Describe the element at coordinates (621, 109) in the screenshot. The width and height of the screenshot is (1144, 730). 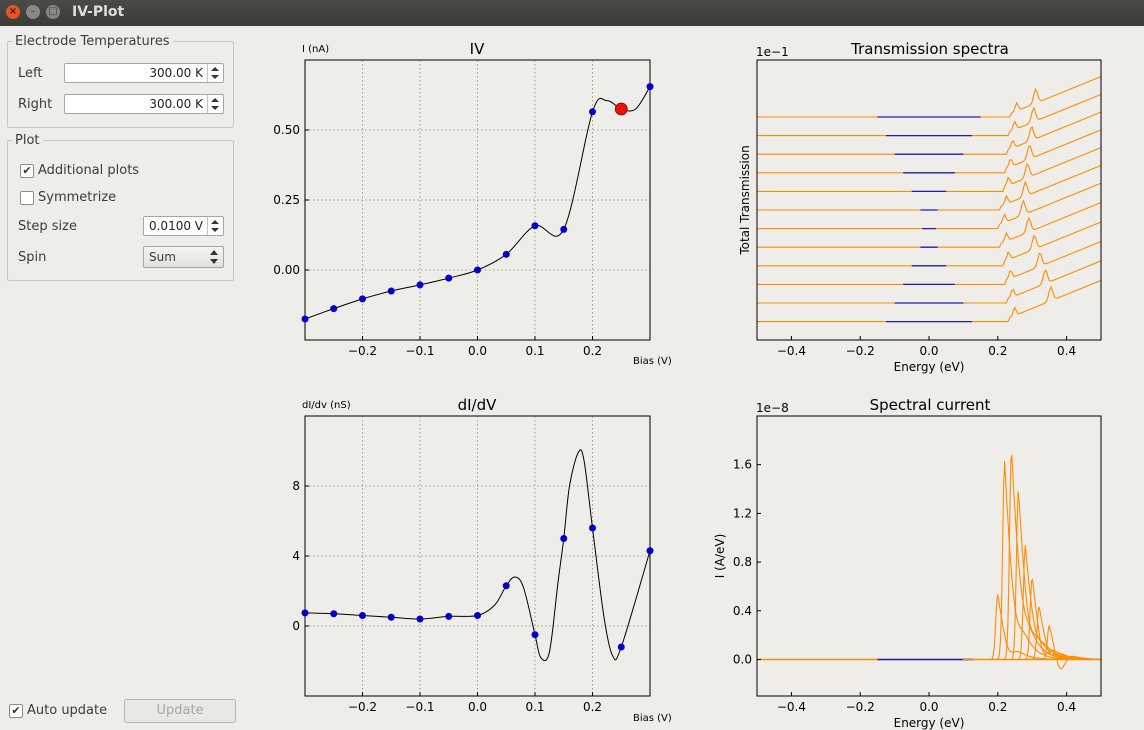
I see `iv-selected-point` at that location.